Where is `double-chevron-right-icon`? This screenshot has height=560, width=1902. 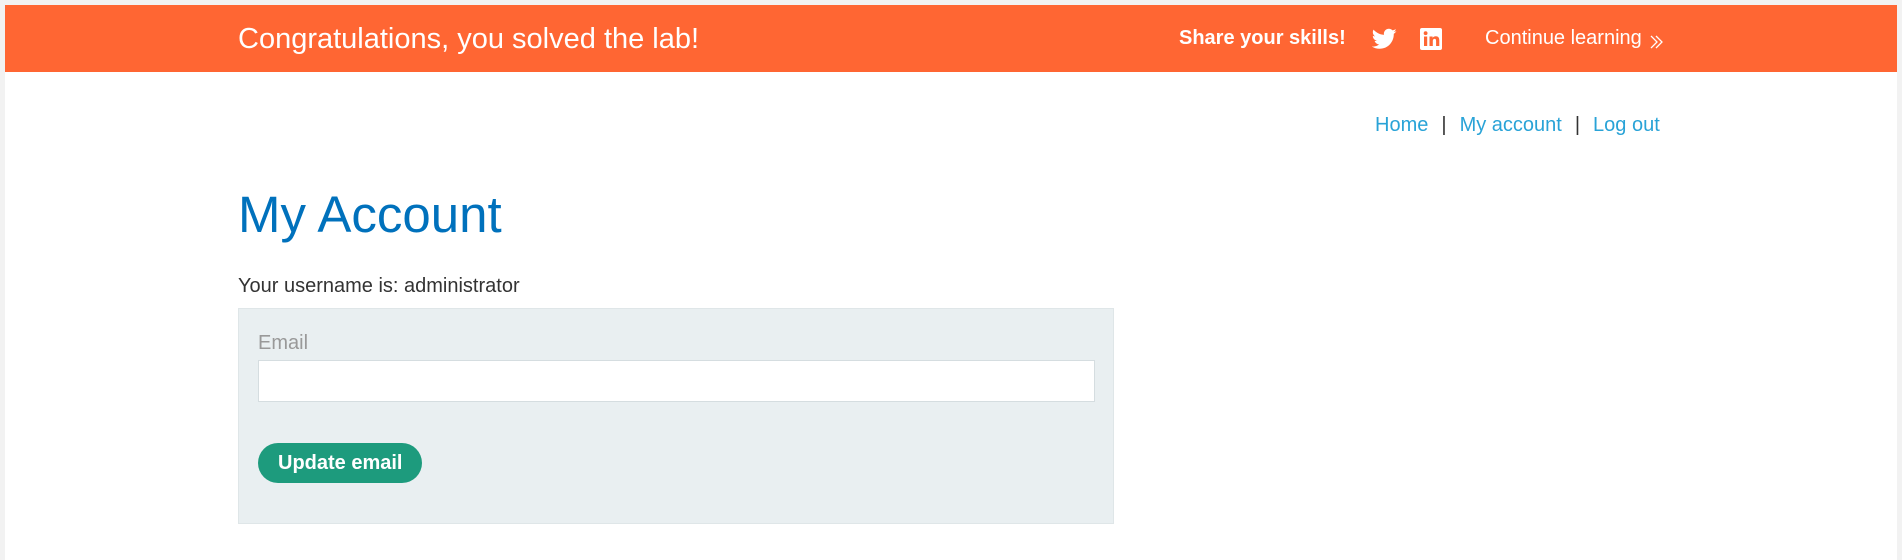 double-chevron-right-icon is located at coordinates (1656, 40).